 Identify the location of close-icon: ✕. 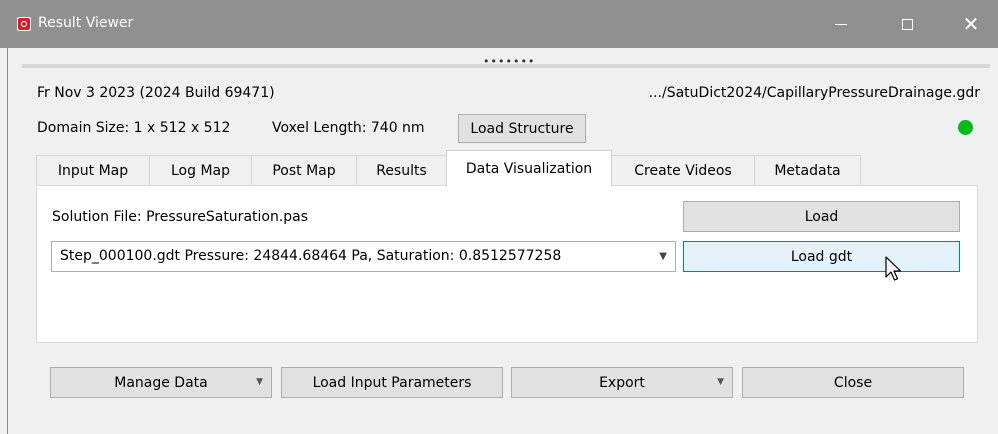
(971, 24).